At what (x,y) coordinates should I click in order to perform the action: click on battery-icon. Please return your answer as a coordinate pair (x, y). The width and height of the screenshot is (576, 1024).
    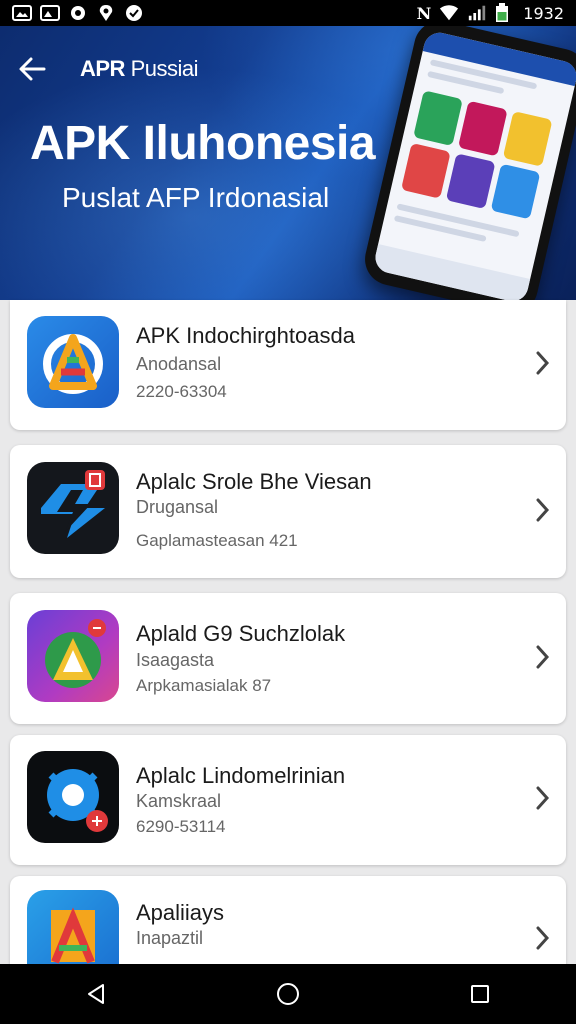
    Looking at the image, I should click on (502, 12).